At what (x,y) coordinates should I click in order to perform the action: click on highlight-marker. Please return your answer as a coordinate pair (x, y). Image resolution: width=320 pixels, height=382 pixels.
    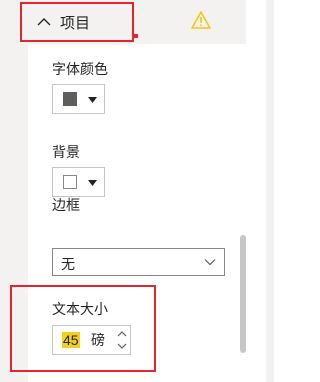
    Looking at the image, I should click on (136, 36).